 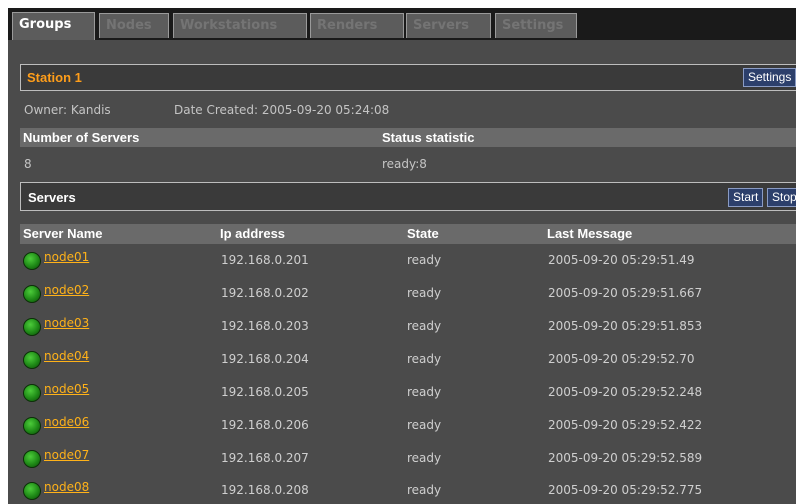 I want to click on tab-workstations: Workstations, so click(x=240, y=25).